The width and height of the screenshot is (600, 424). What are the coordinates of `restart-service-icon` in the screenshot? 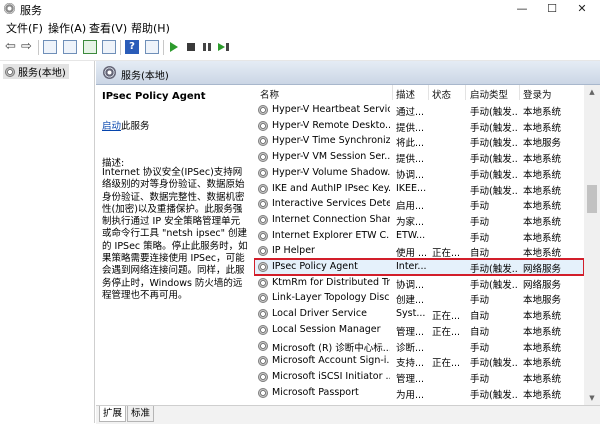 It's located at (221, 47).